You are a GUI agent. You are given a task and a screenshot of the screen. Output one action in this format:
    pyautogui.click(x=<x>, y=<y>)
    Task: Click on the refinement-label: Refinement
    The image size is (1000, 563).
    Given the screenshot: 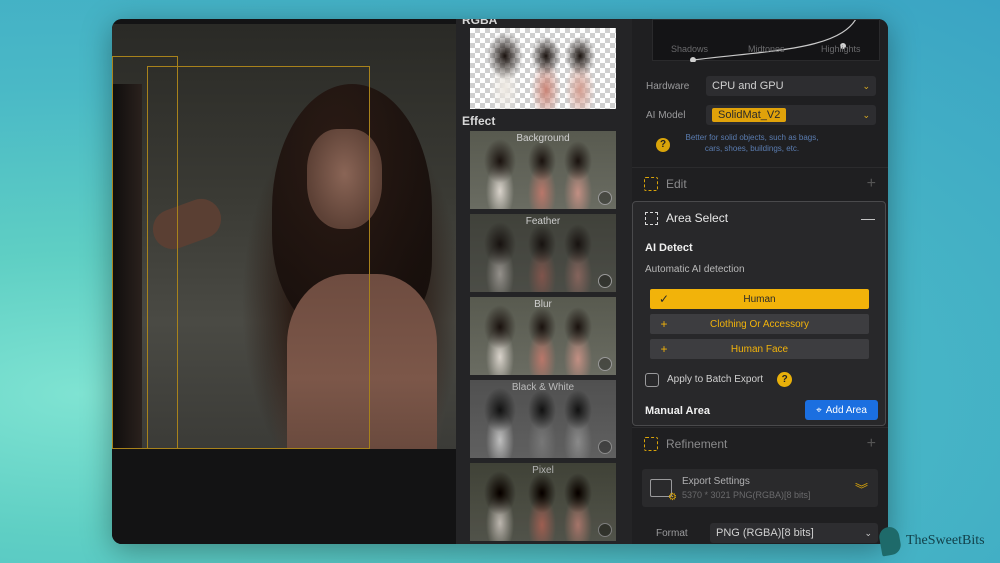 What is the action you would take?
    pyautogui.click(x=697, y=443)
    